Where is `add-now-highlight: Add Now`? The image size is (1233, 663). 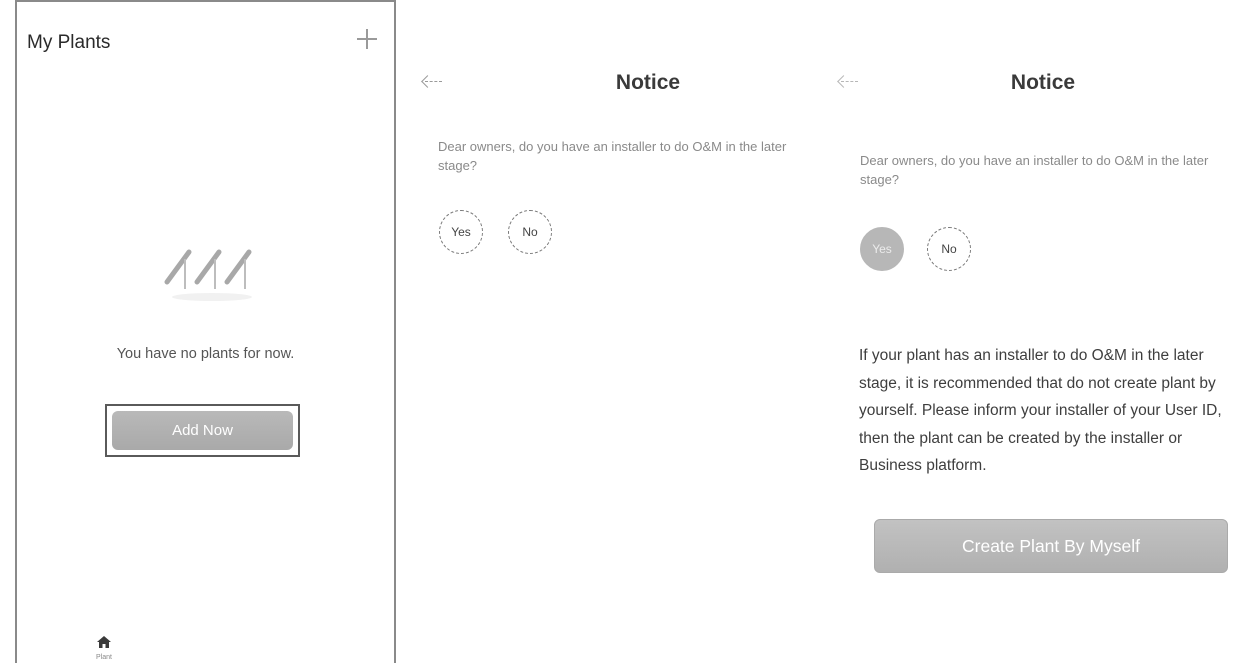 add-now-highlight: Add Now is located at coordinates (202, 430).